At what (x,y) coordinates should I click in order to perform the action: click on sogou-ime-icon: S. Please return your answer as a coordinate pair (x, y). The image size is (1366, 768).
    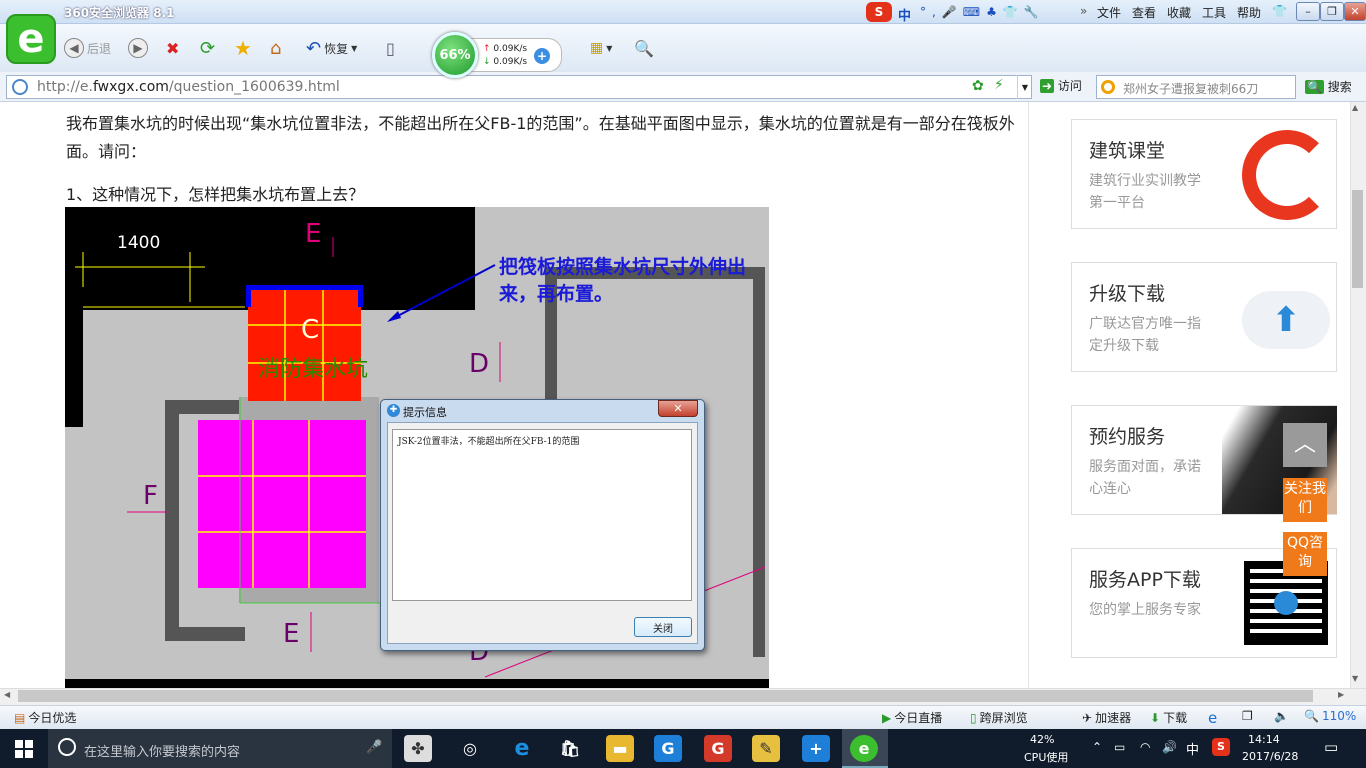
    Looking at the image, I should click on (879, 12).